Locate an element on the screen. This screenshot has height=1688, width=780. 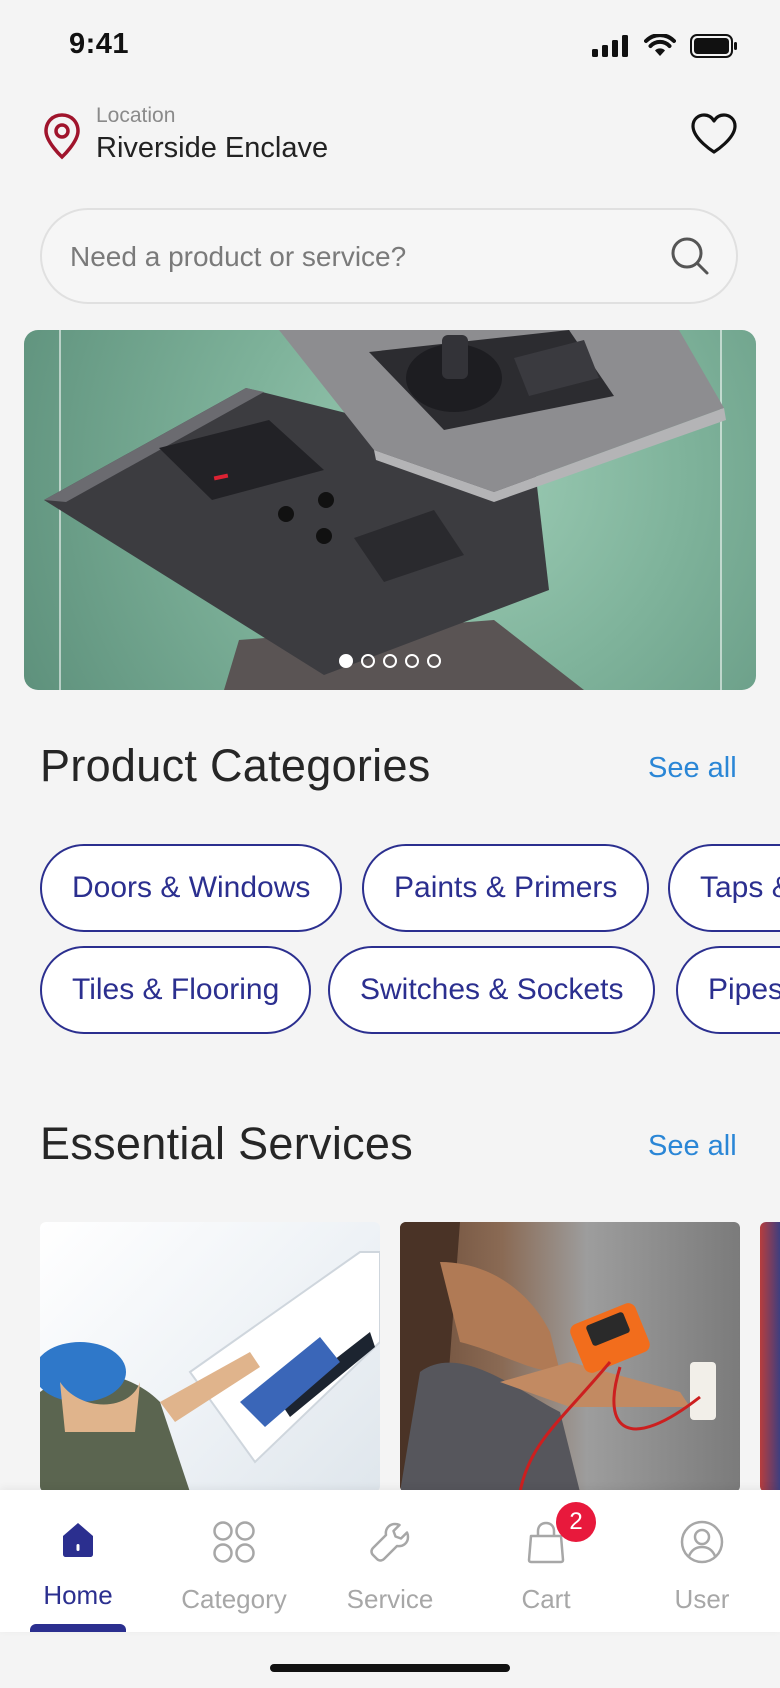
location-label: Location is located at coordinates (136, 115).